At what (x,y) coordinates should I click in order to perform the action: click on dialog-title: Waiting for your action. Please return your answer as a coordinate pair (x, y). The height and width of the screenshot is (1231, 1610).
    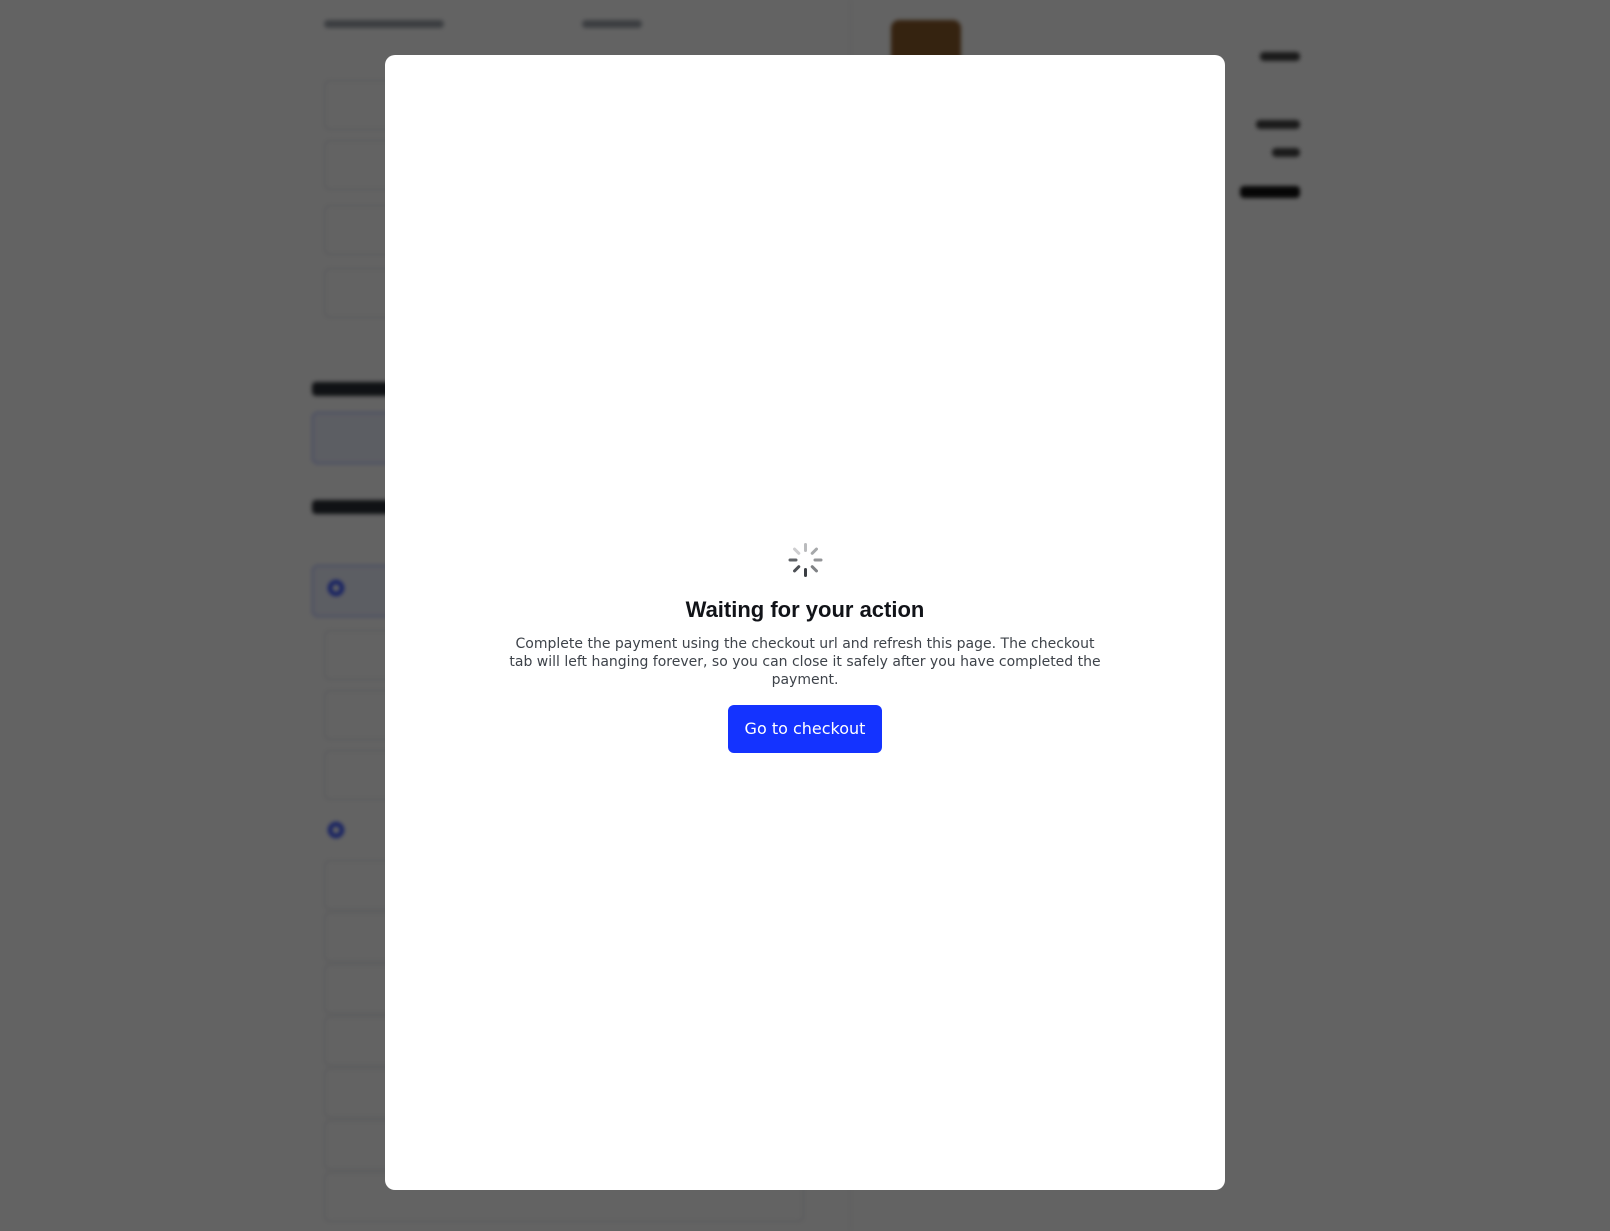
    Looking at the image, I should click on (805, 609).